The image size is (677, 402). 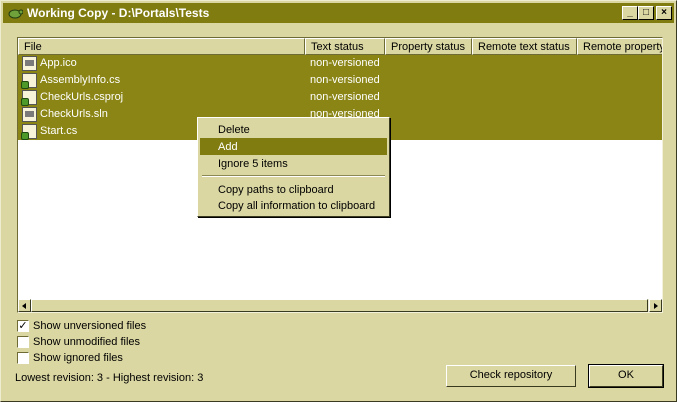 I want to click on checkbox-label: Show ignored files, so click(x=78, y=358).